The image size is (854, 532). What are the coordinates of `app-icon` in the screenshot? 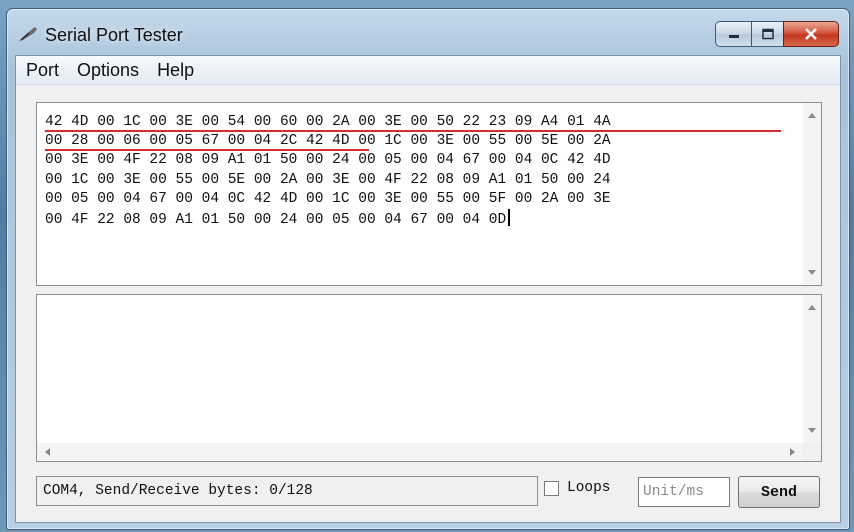 It's located at (28, 34).